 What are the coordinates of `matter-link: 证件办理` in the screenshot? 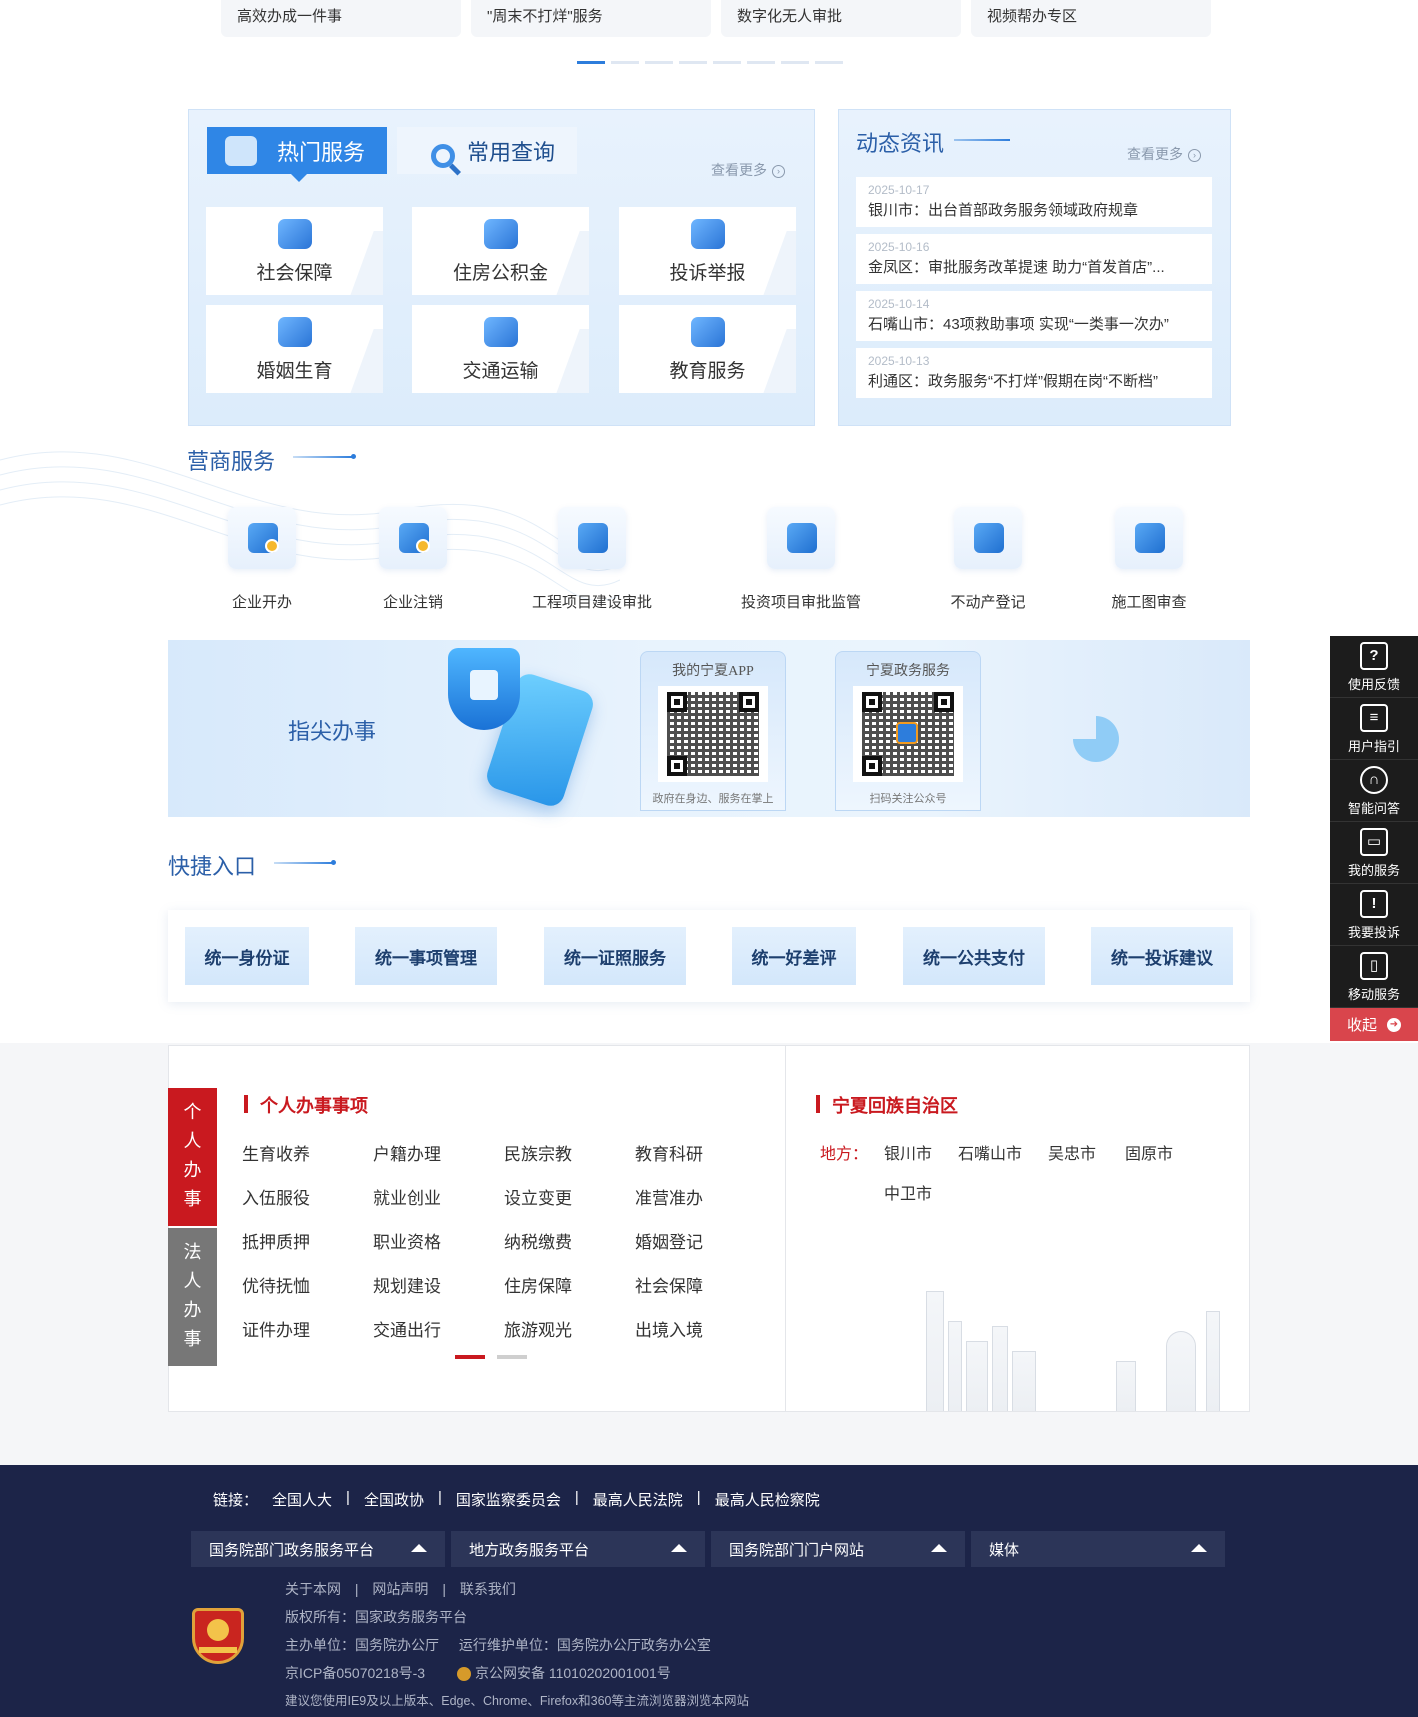 It's located at (307, 1328).